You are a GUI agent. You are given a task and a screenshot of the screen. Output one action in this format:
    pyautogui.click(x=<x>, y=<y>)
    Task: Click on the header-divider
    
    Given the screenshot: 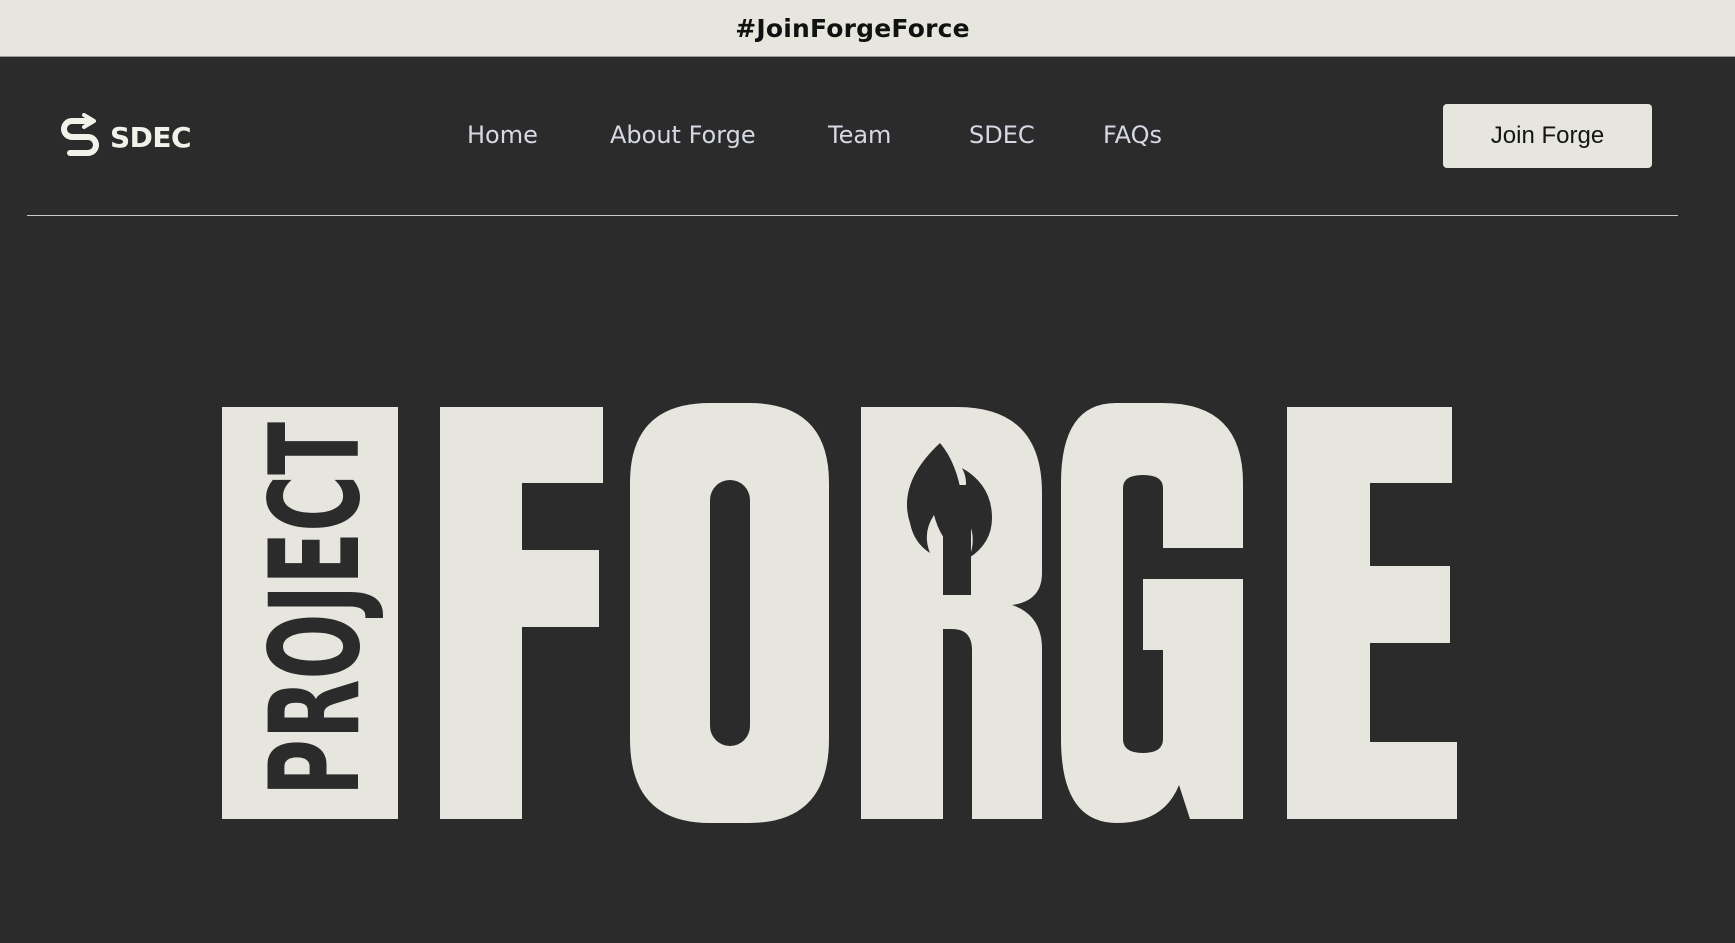 What is the action you would take?
    pyautogui.click(x=852, y=215)
    